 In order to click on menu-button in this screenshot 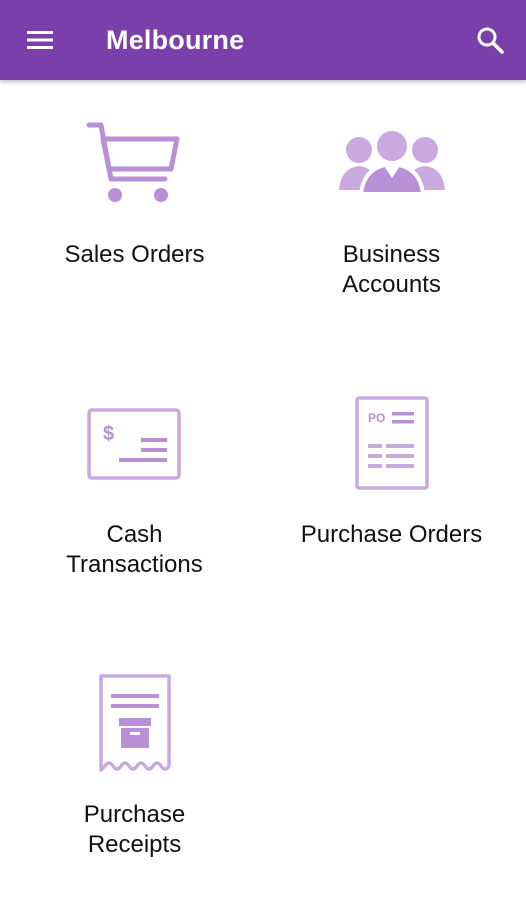, I will do `click(40, 40)`.